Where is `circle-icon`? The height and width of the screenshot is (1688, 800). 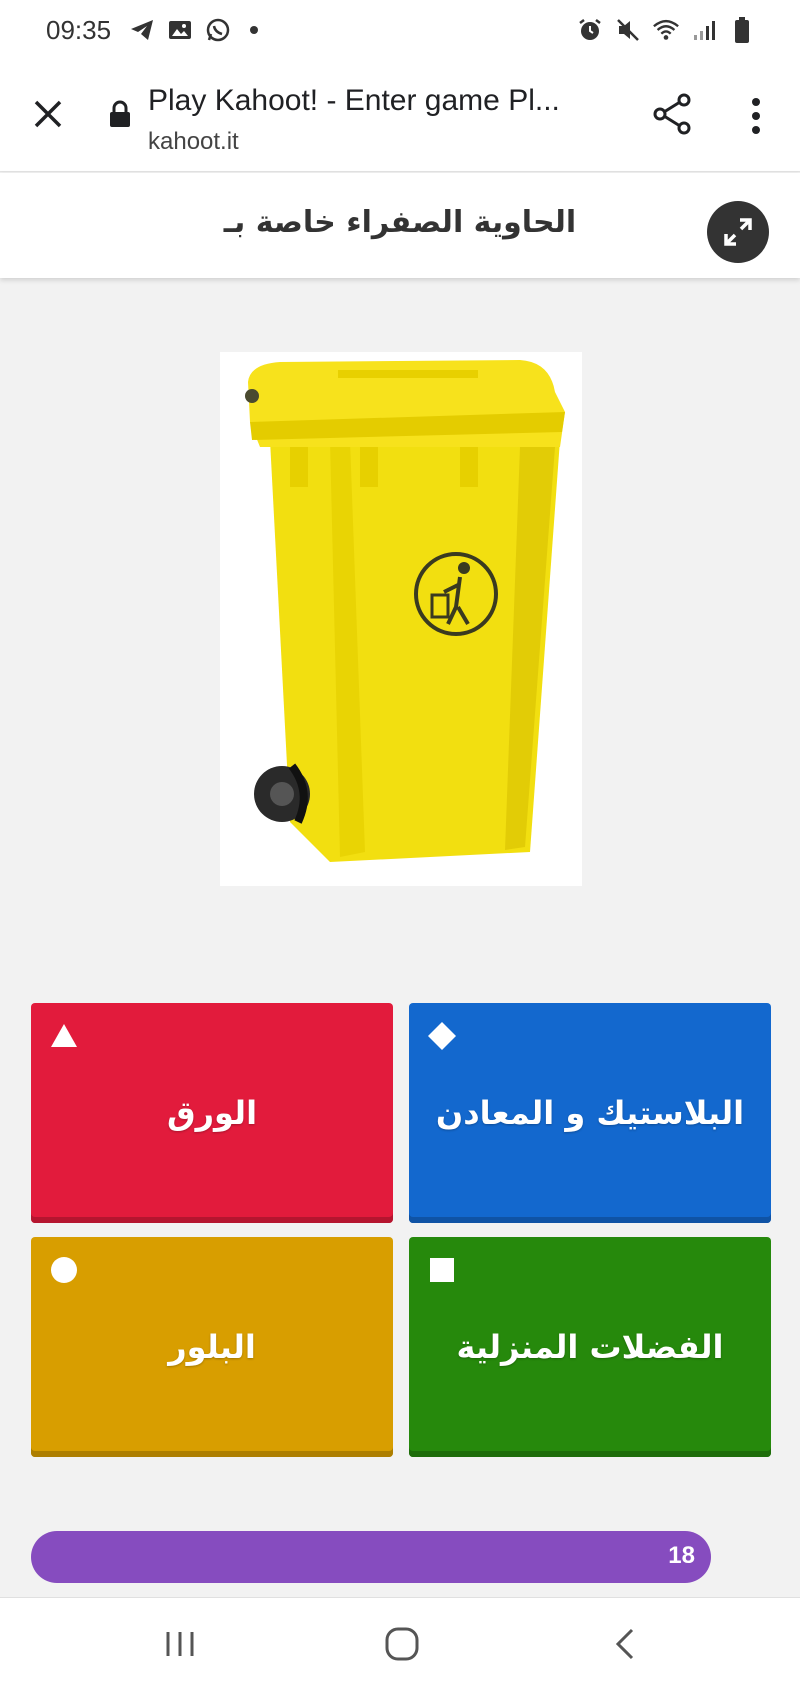
circle-icon is located at coordinates (64, 1270).